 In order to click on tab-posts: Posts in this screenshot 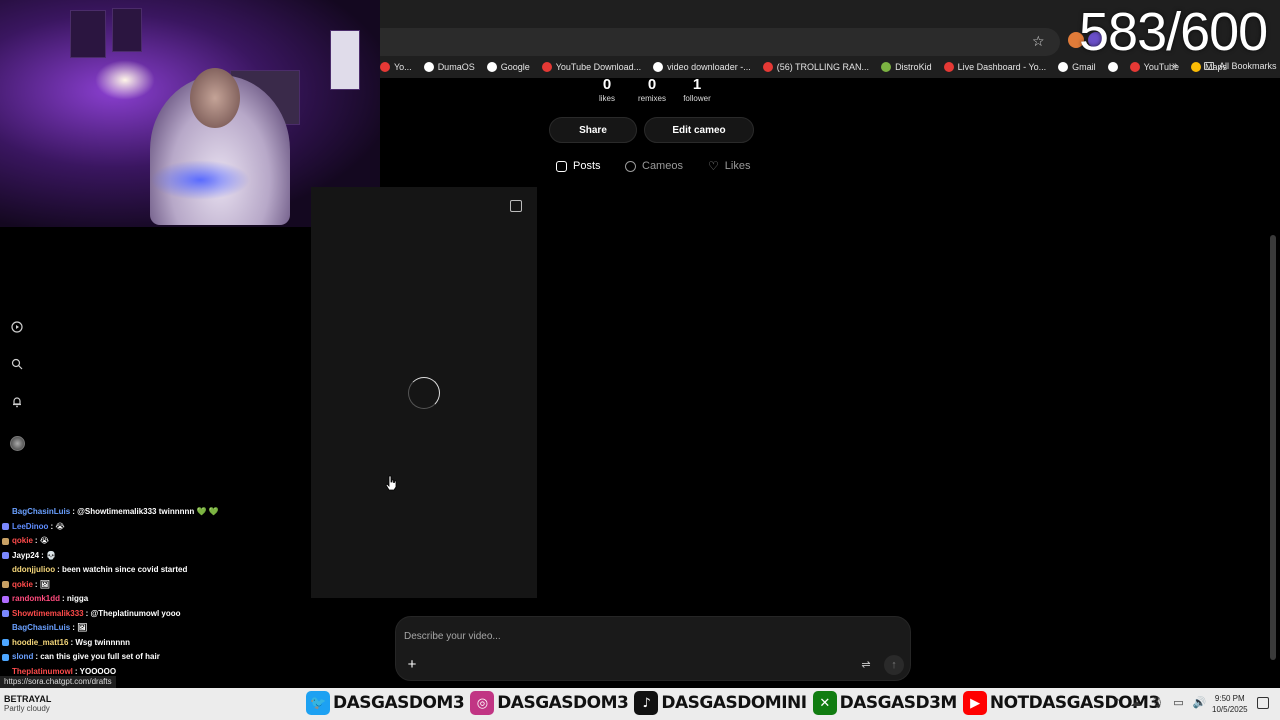, I will do `click(578, 166)`.